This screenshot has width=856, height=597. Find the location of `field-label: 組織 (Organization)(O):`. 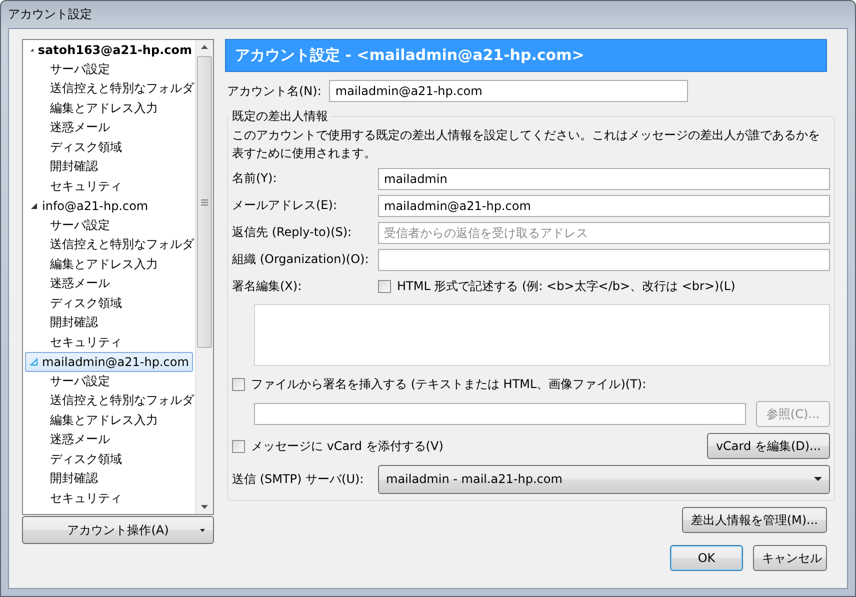

field-label: 組織 (Organization)(O): is located at coordinates (301, 259).